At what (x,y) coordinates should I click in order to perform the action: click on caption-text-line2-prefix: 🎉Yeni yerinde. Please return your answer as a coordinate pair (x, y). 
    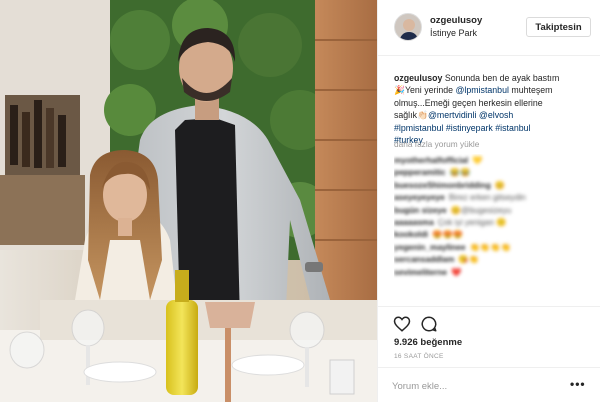
    Looking at the image, I should click on (425, 90).